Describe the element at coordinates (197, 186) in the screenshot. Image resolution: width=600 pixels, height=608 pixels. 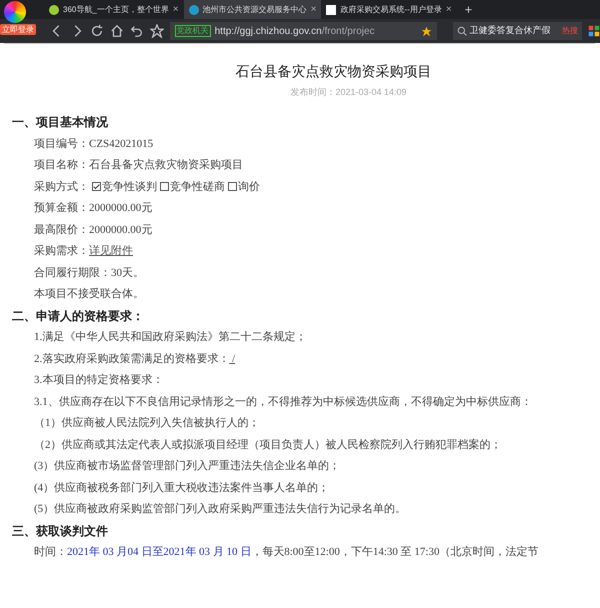
I see `checkbox-label: 竞争性磋商` at that location.